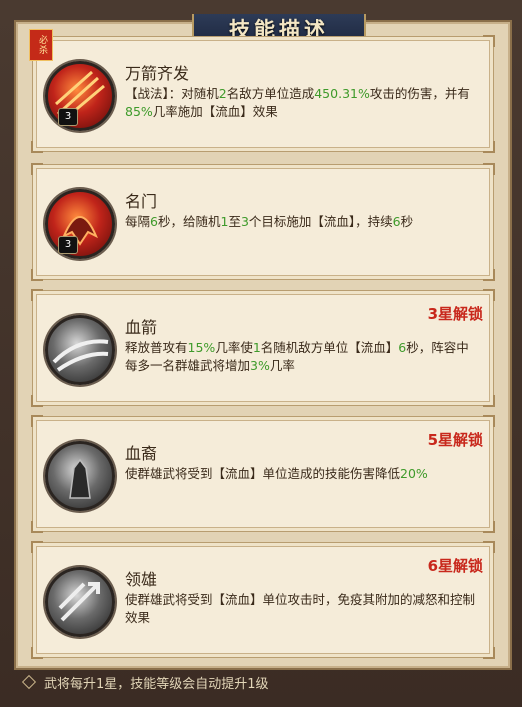  Describe the element at coordinates (156, 684) in the screenshot. I see `footer-text: 武将每升1星，技能等级会自动提升1级` at that location.